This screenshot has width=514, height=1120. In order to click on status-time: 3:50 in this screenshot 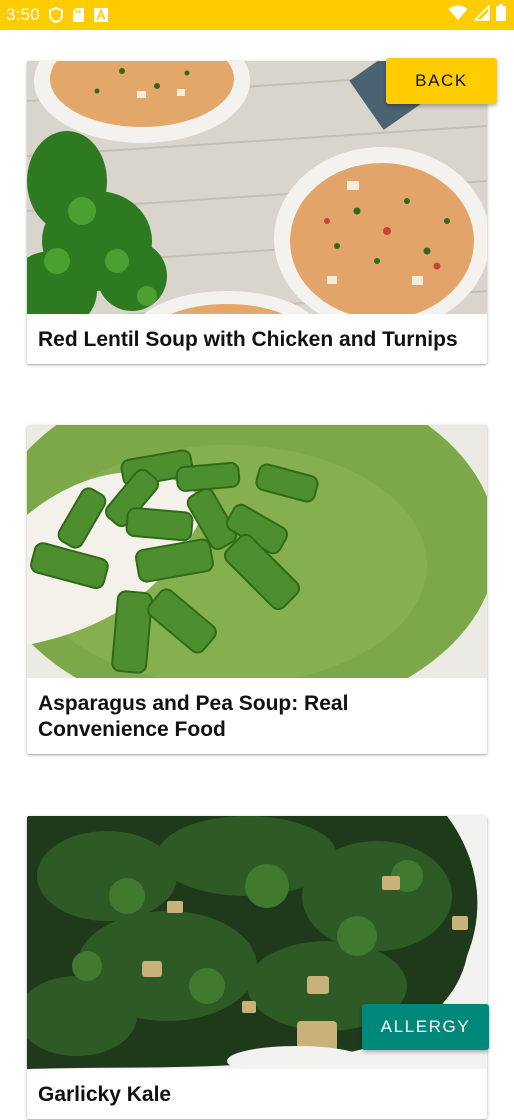, I will do `click(23, 14)`.